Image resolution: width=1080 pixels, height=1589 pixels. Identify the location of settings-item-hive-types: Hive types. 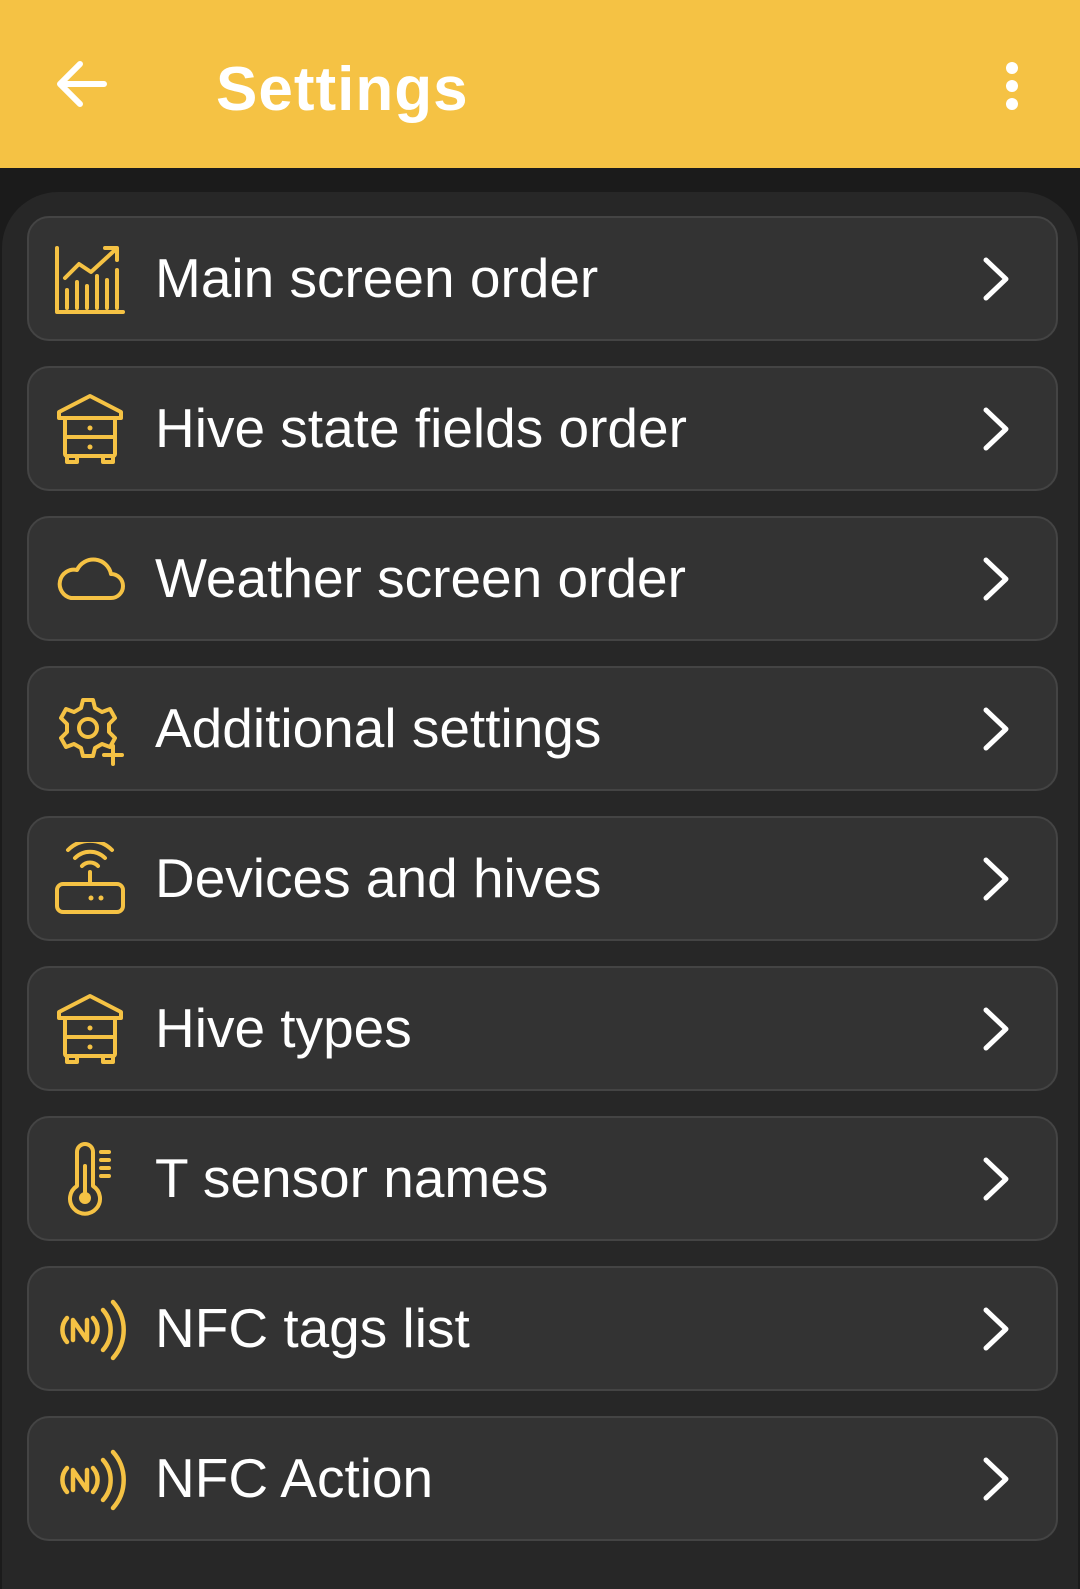
(542, 1028).